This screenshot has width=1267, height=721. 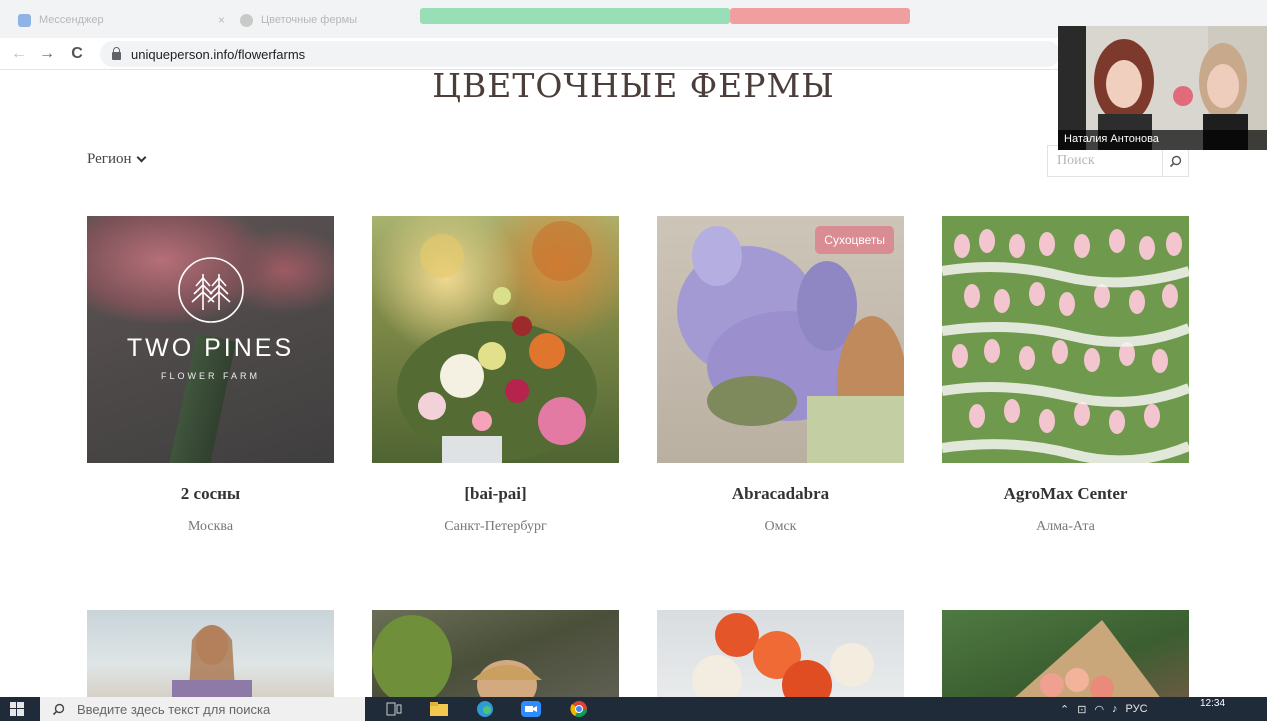 What do you see at coordinates (1137, 709) in the screenshot?
I see `language-indicator: РУС` at bounding box center [1137, 709].